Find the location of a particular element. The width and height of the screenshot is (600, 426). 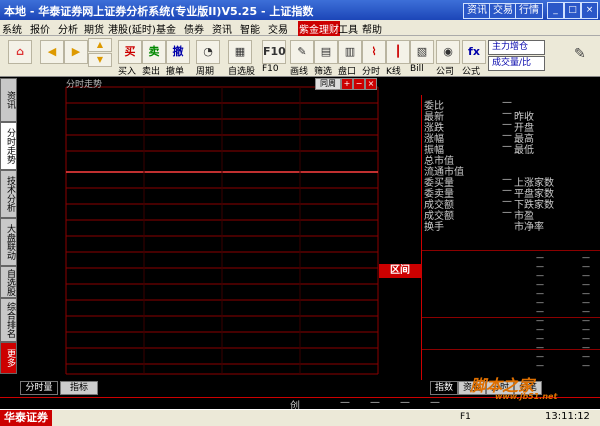

toolbar-button-icon: ◀ is located at coordinates (52, 52).